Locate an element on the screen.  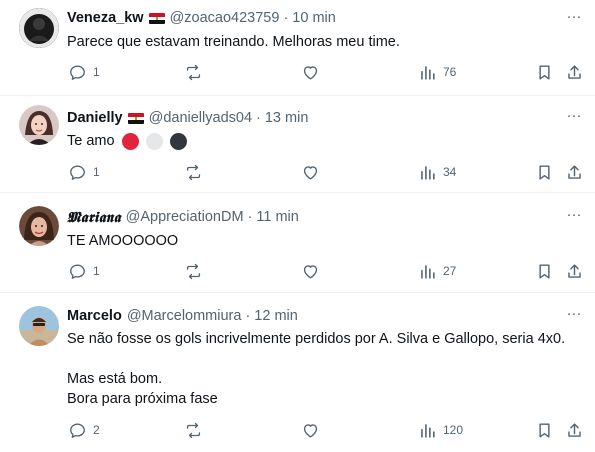
view-count: 34 is located at coordinates (450, 172).